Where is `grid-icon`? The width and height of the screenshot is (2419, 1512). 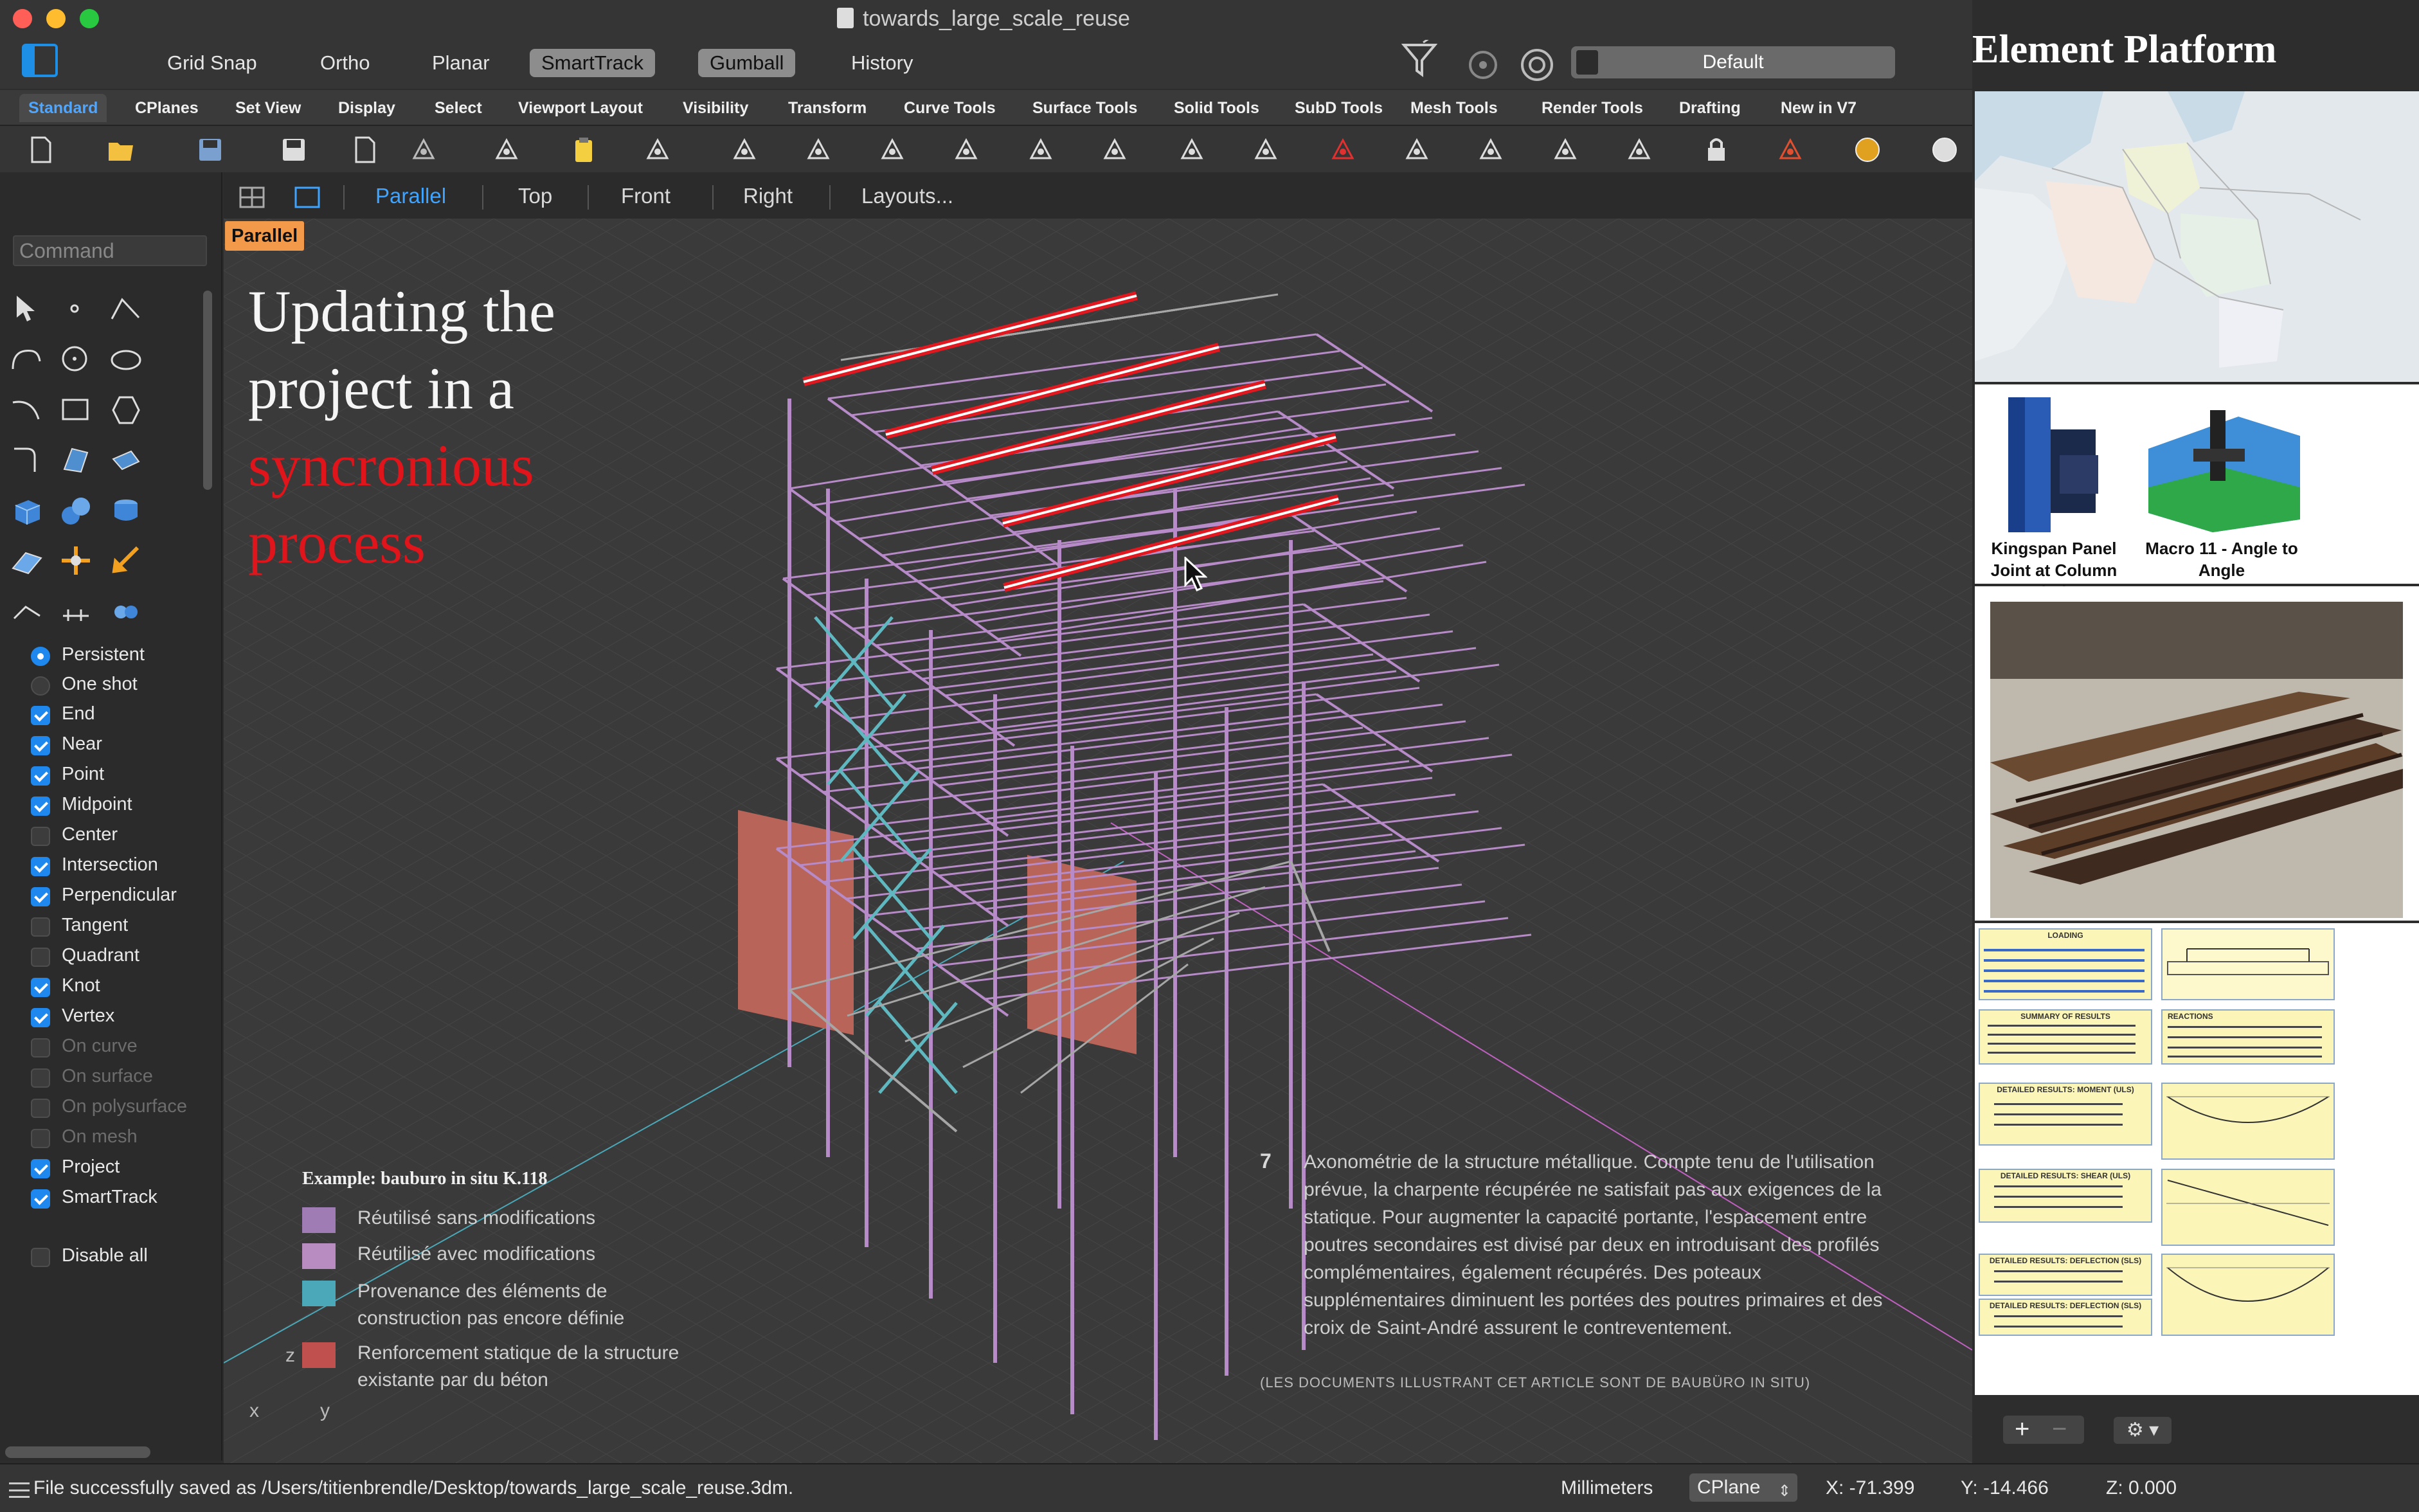 grid-icon is located at coordinates (1417, 150).